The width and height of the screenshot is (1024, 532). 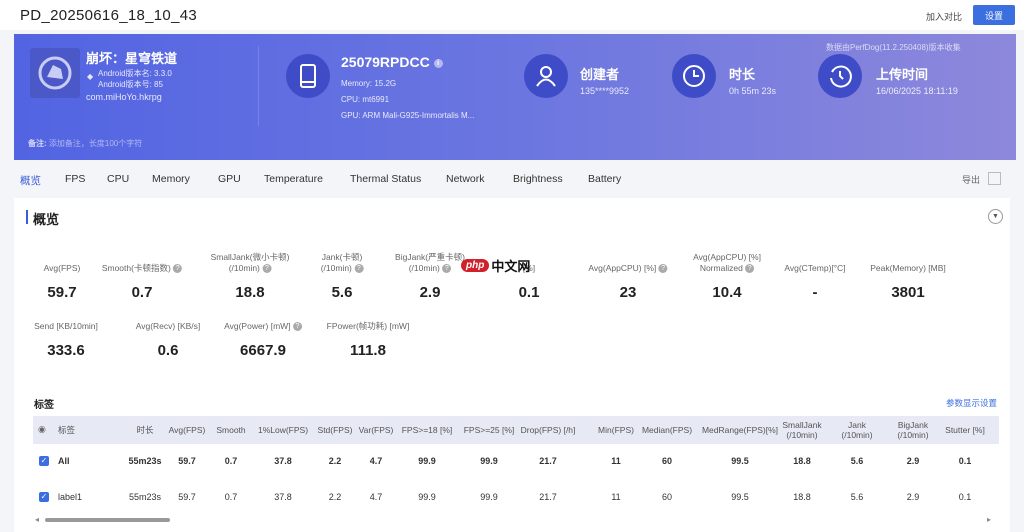 I want to click on metric-label: Send [KB/10min], so click(x=66, y=326).